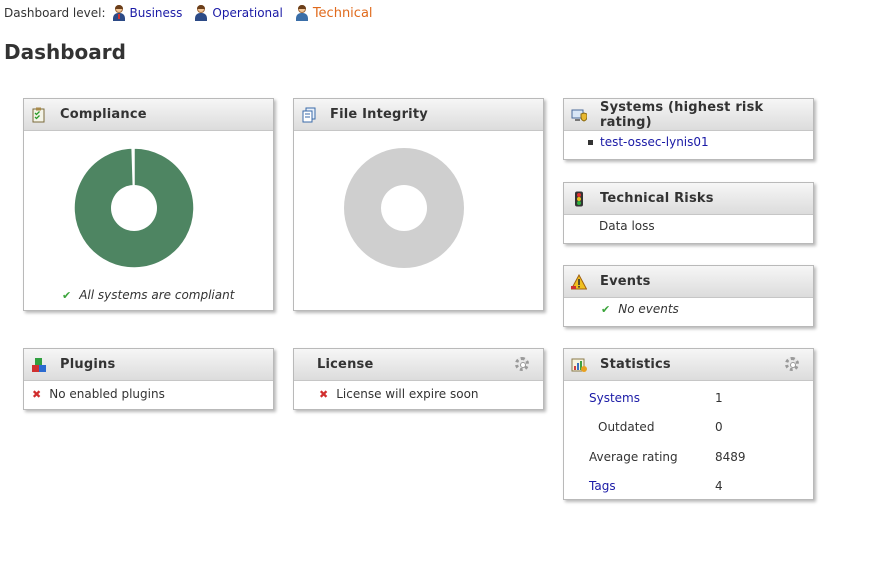 The height and width of the screenshot is (577, 886). What do you see at coordinates (688, 282) in the screenshot?
I see `events-header: Events` at bounding box center [688, 282].